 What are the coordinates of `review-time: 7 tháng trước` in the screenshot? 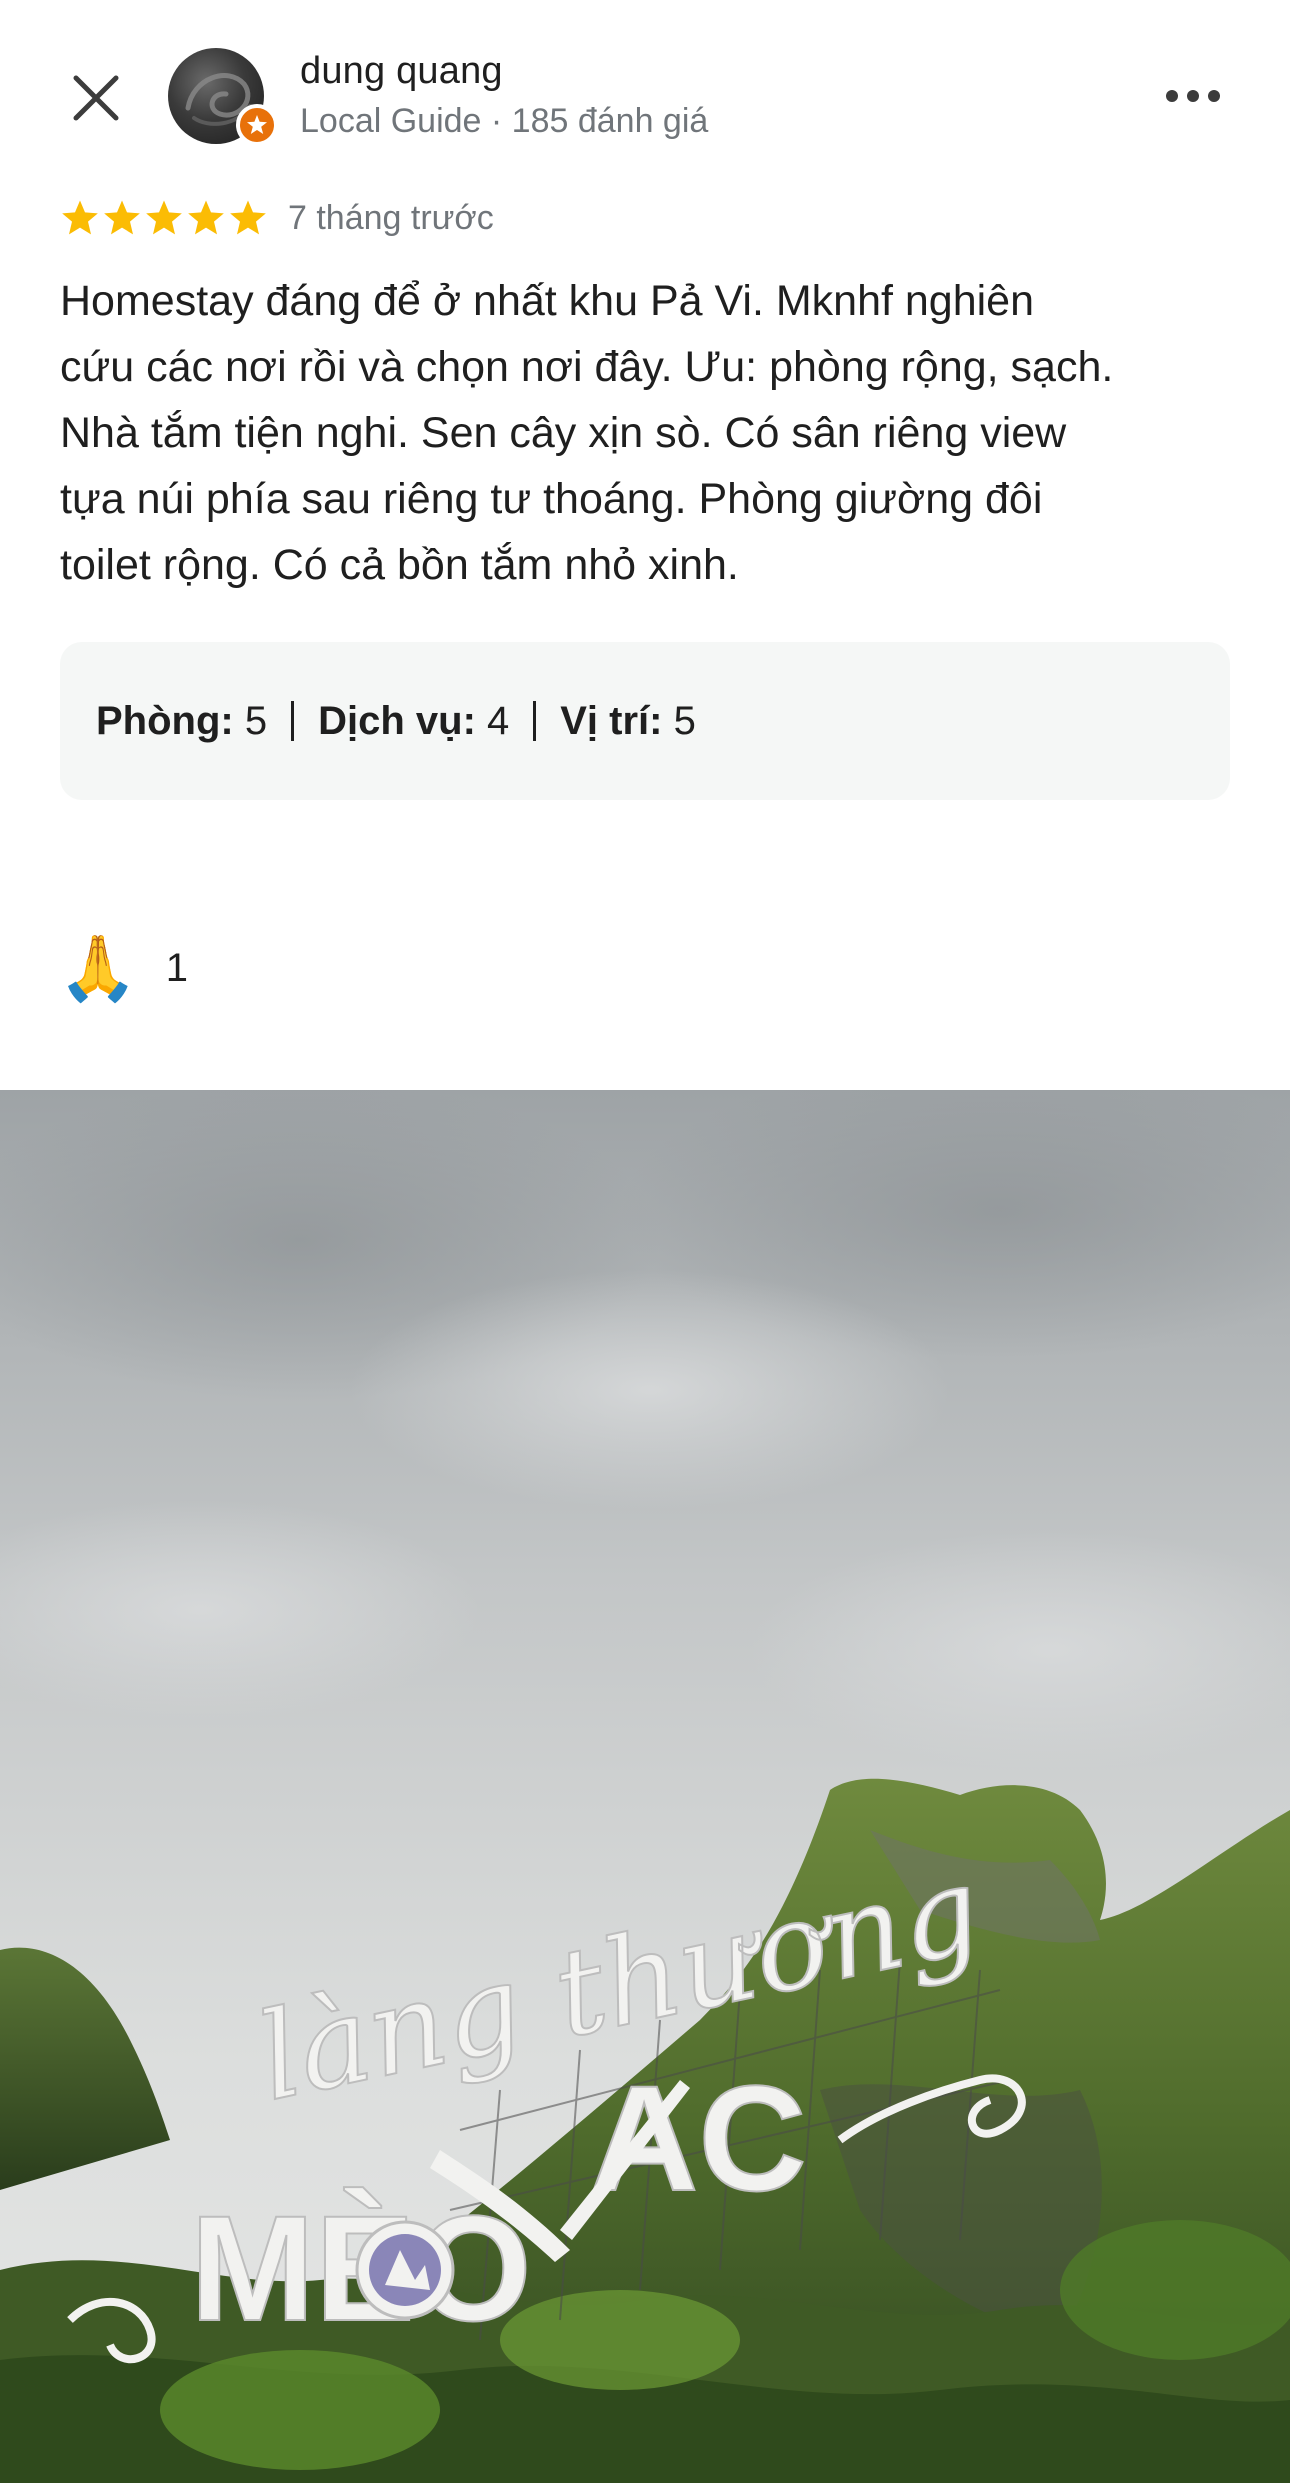 It's located at (391, 217).